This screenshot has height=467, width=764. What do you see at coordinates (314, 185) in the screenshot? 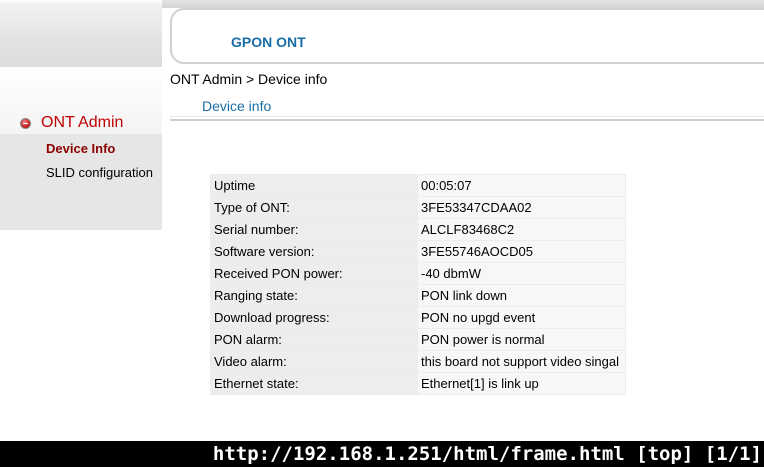
I see `row-label: Uptime` at bounding box center [314, 185].